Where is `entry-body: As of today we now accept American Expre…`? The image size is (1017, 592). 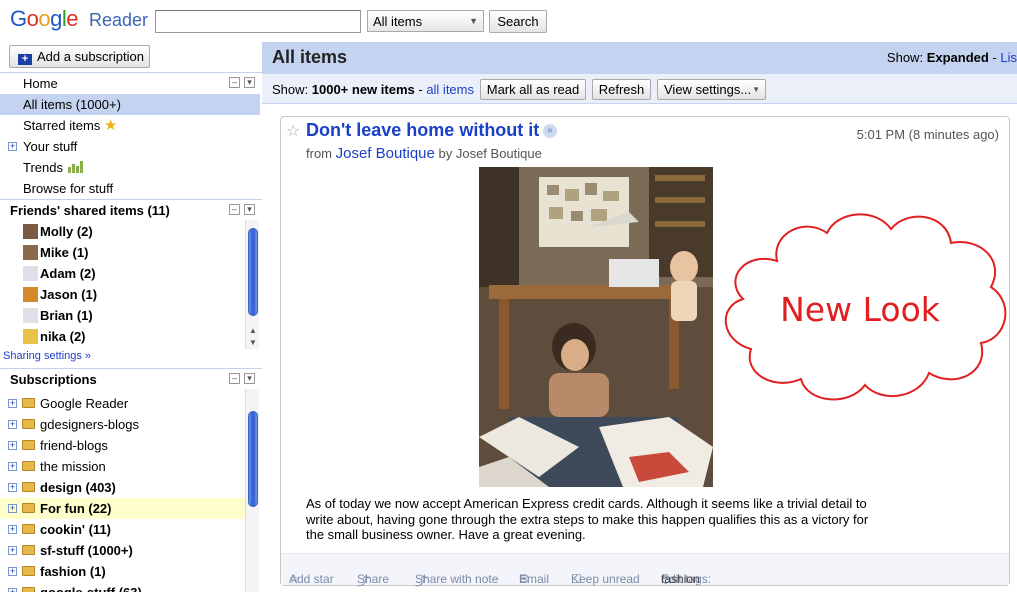
entry-body: As of today we now accept American Expre… is located at coordinates (587, 519).